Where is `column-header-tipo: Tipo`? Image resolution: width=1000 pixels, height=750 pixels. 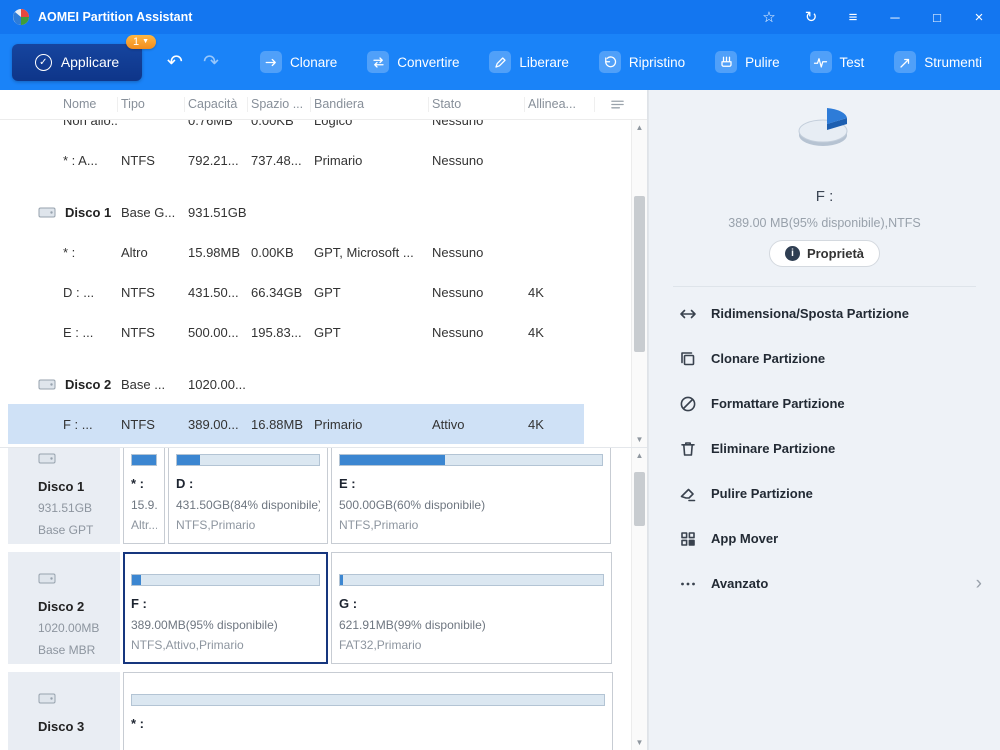 column-header-tipo: Tipo is located at coordinates (151, 104).